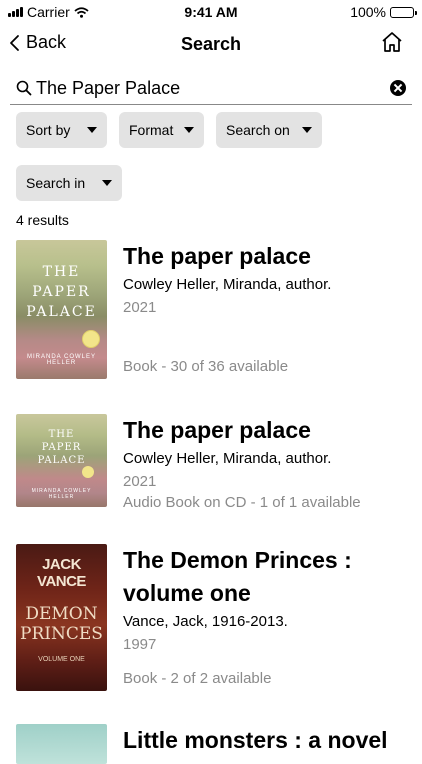 This screenshot has height=764, width=422. I want to click on cover-author: JACK VANCE, so click(61, 573).